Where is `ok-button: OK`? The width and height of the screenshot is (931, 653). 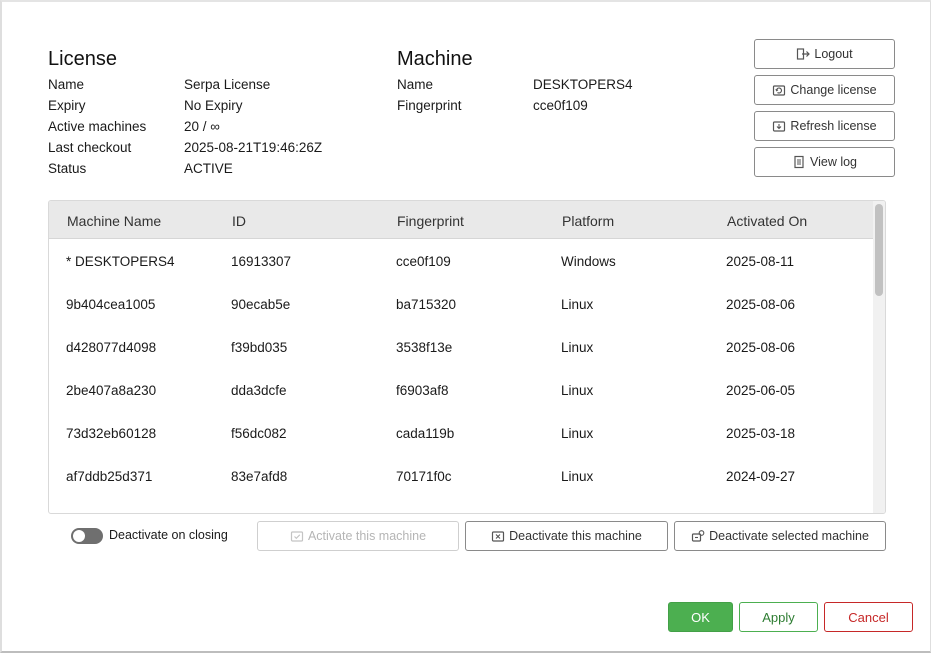 ok-button: OK is located at coordinates (700, 617).